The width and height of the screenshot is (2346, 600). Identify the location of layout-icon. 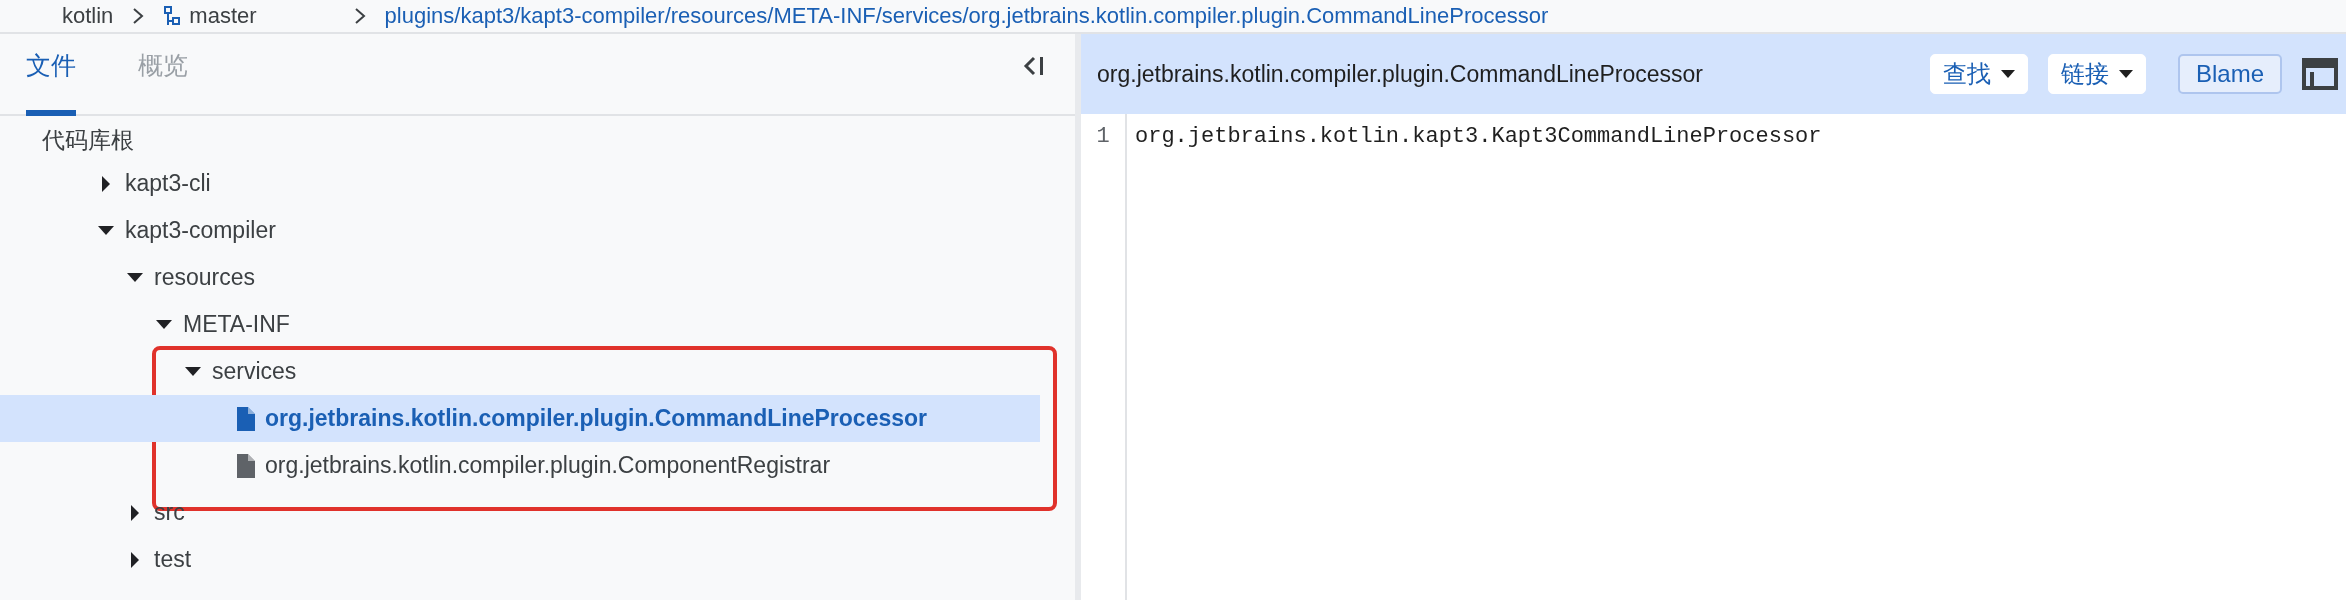
(2320, 74).